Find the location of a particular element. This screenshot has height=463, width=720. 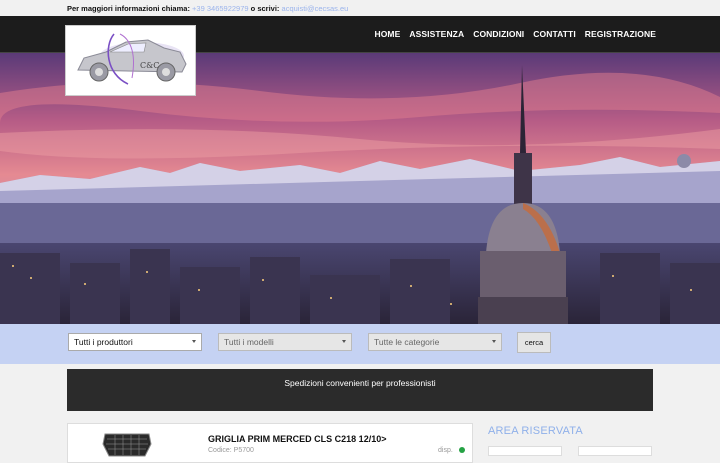

category-select: Tutte le categorie is located at coordinates (435, 342).